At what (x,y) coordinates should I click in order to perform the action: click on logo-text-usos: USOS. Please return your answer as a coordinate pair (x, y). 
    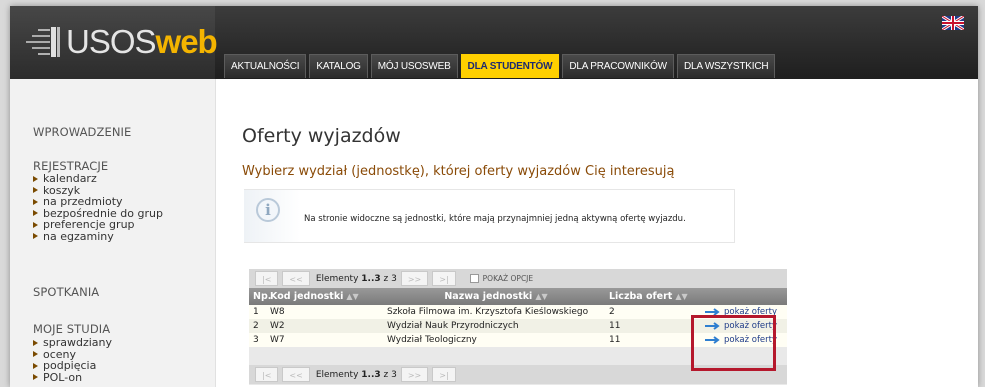
    Looking at the image, I should click on (111, 41).